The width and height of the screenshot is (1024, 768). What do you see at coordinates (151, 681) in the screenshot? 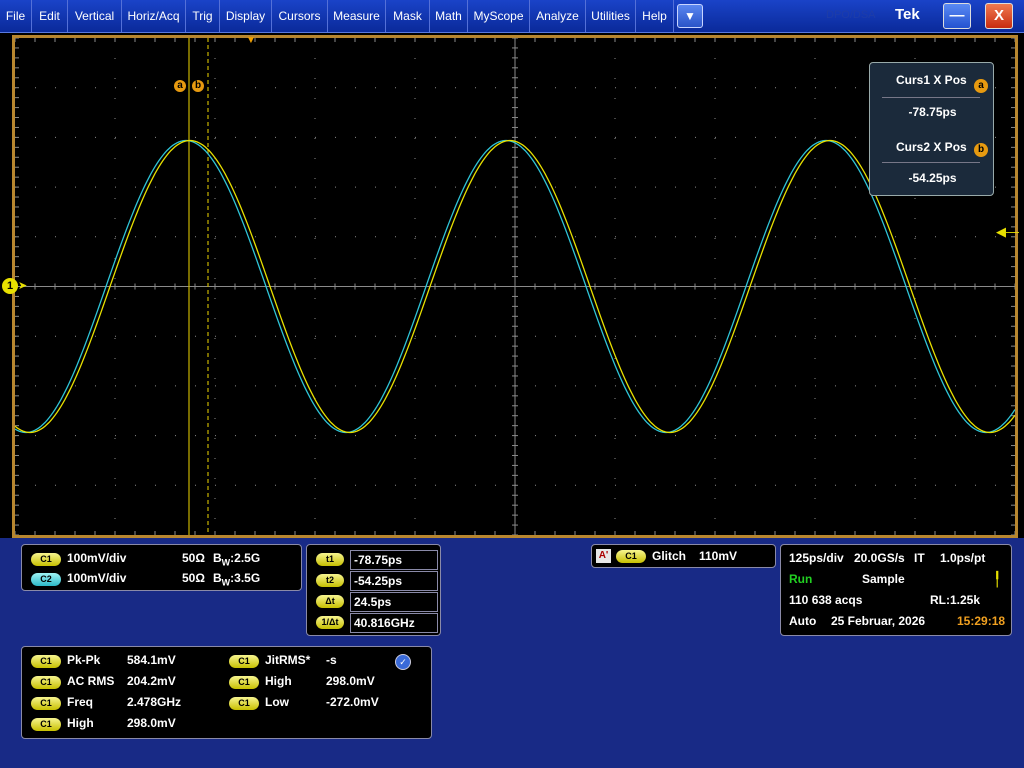
I see `meas-acrms-value: 204.2mV` at bounding box center [151, 681].